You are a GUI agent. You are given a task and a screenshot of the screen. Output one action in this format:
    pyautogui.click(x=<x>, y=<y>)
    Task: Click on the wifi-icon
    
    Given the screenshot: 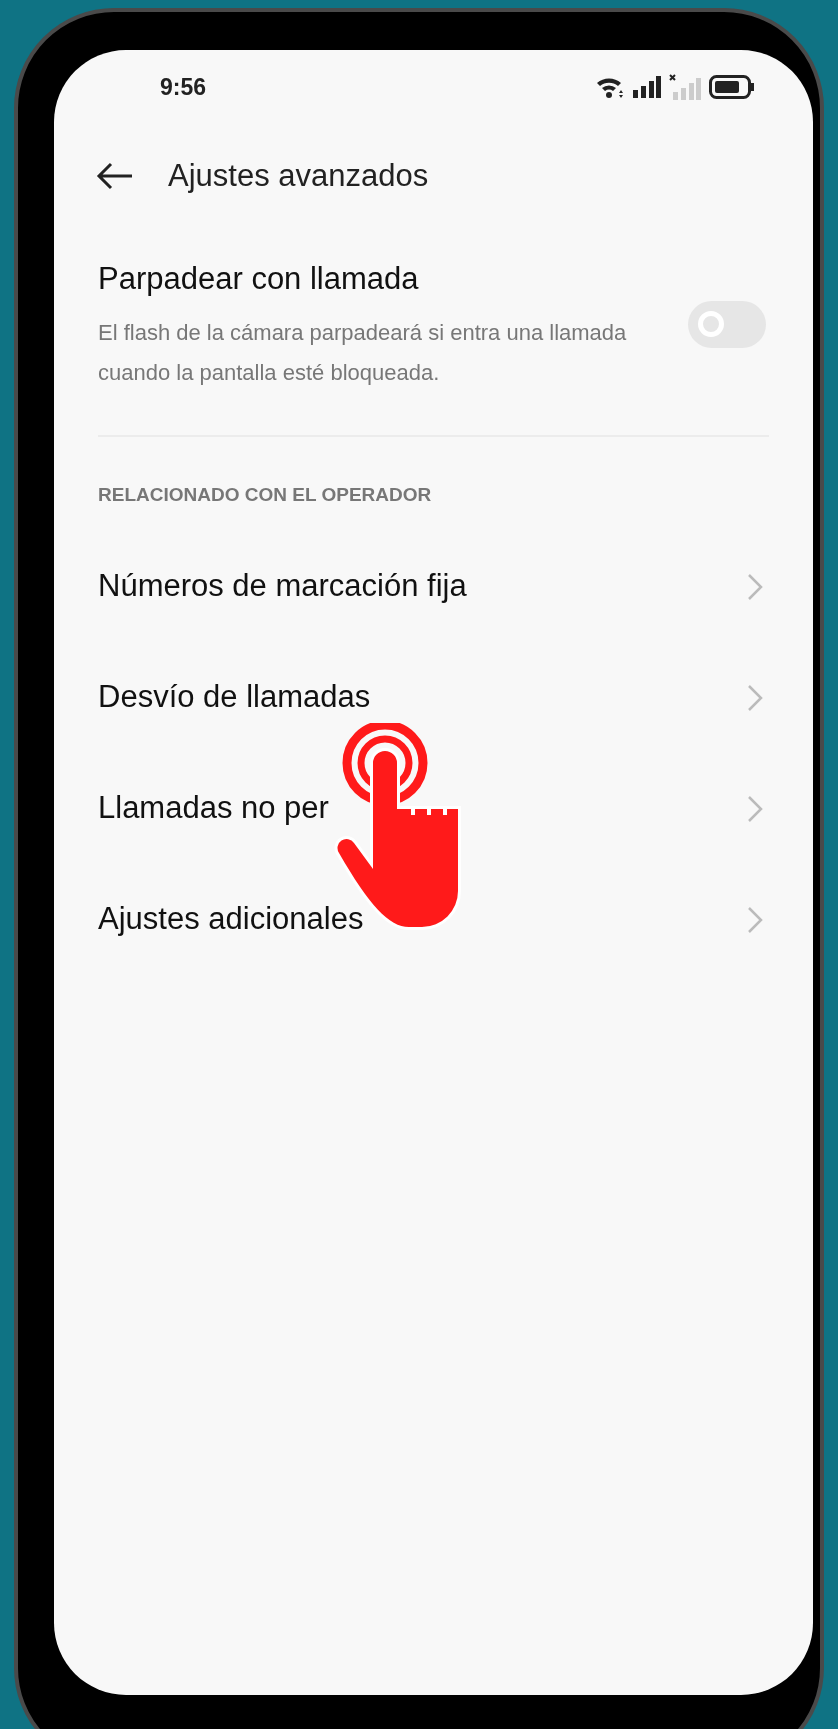 What is the action you would take?
    pyautogui.click(x=610, y=87)
    